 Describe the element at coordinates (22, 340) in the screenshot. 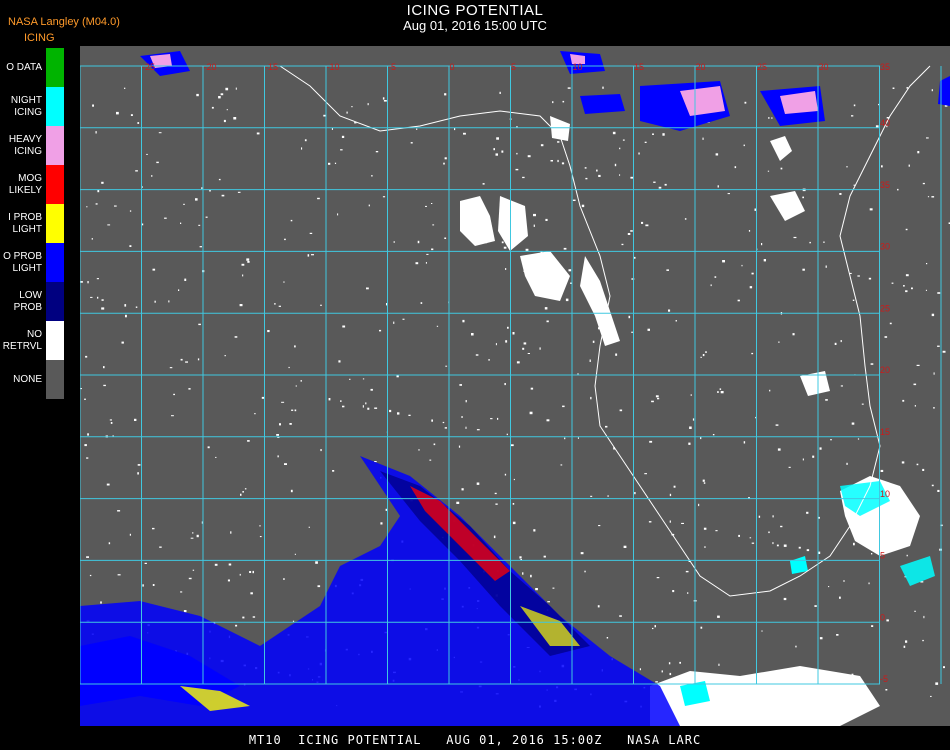

I see `legend-label: NO RETRVL` at that location.